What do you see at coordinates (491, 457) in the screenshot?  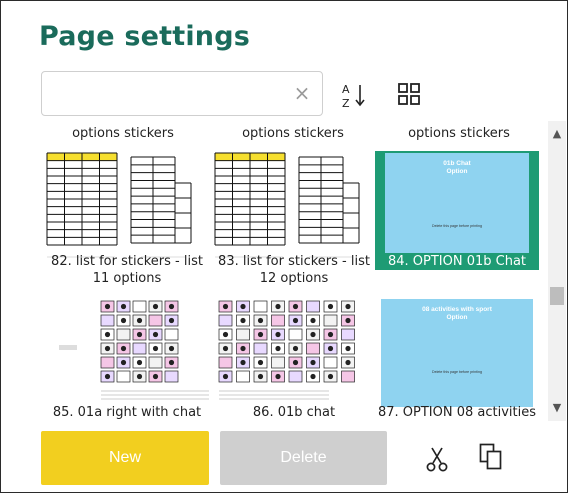 I see `copy-icon` at bounding box center [491, 457].